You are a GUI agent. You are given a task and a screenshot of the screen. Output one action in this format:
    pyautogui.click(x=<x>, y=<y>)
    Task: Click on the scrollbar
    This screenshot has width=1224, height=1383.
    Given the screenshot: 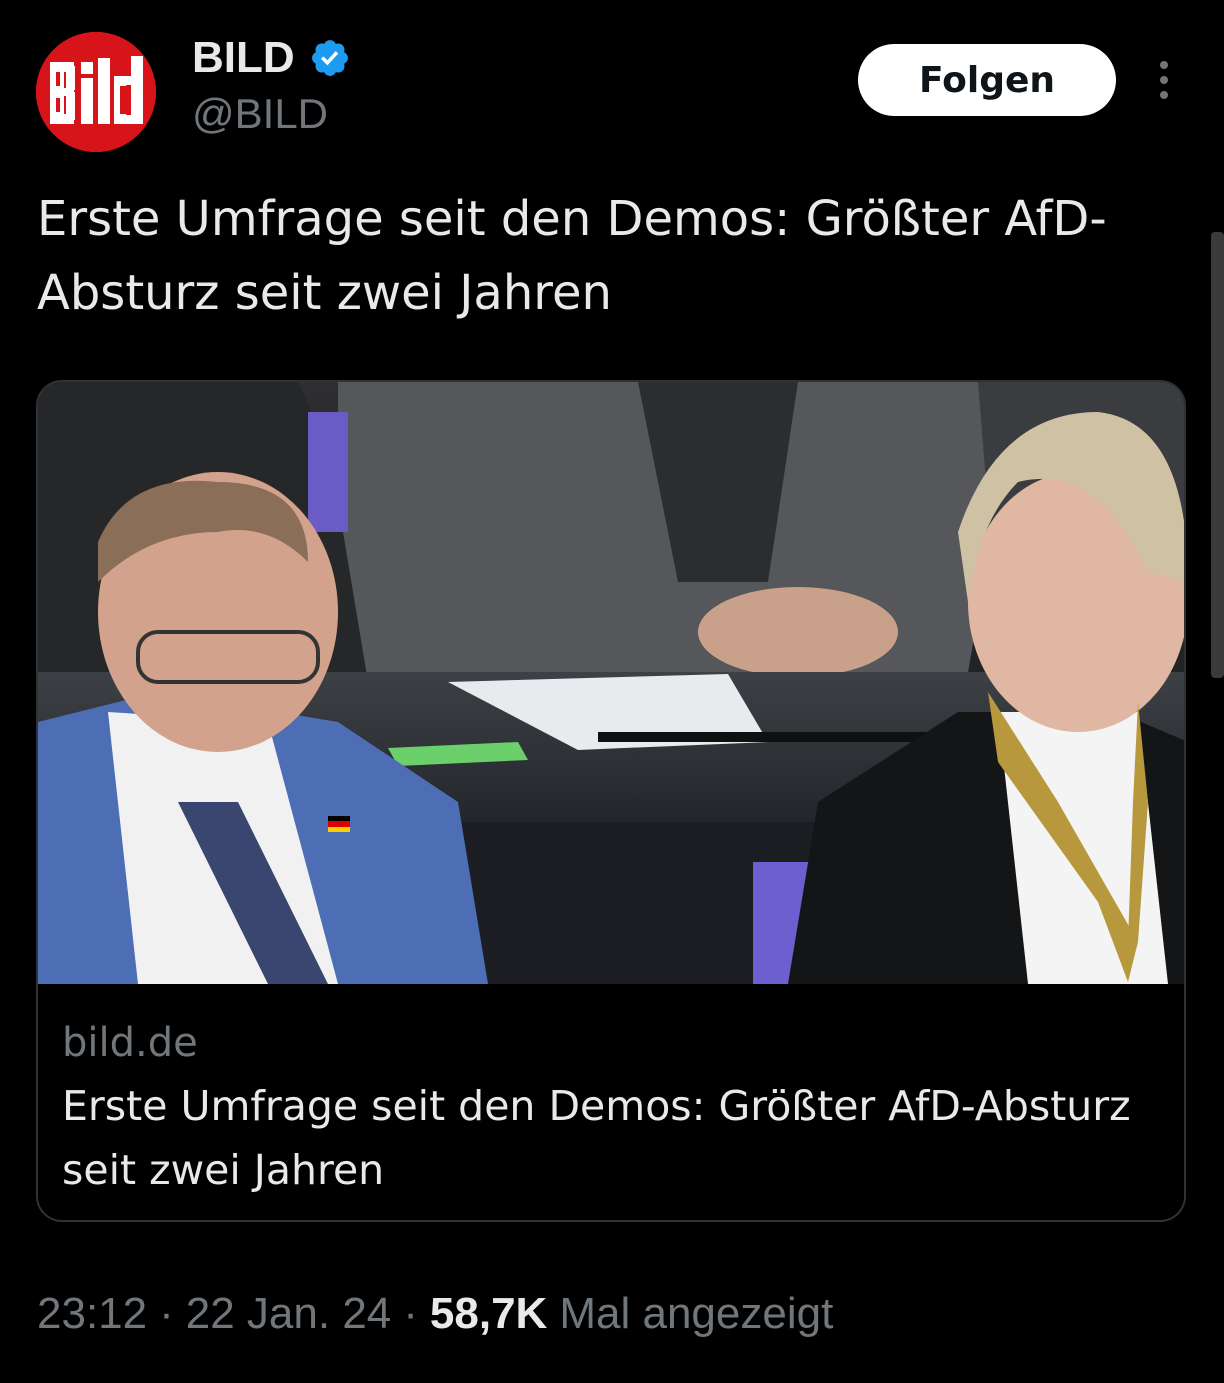 What is the action you would take?
    pyautogui.click(x=1217, y=455)
    